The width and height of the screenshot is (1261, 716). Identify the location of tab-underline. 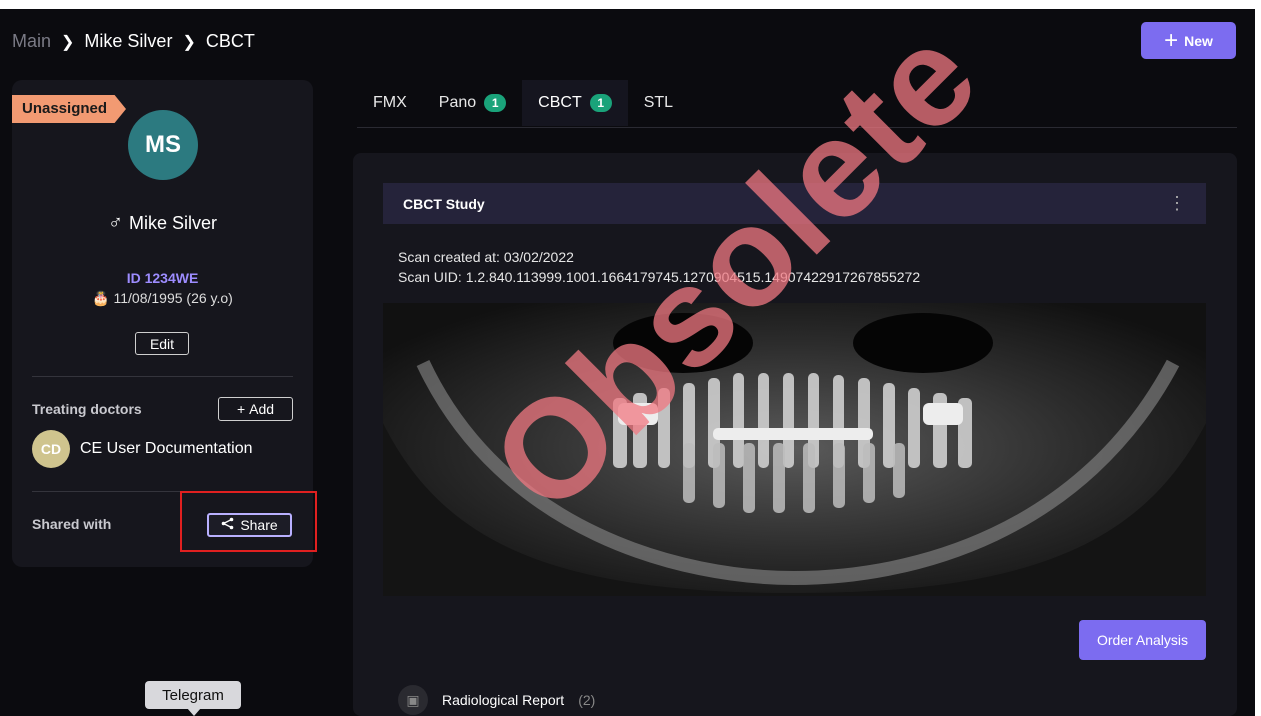
(797, 127).